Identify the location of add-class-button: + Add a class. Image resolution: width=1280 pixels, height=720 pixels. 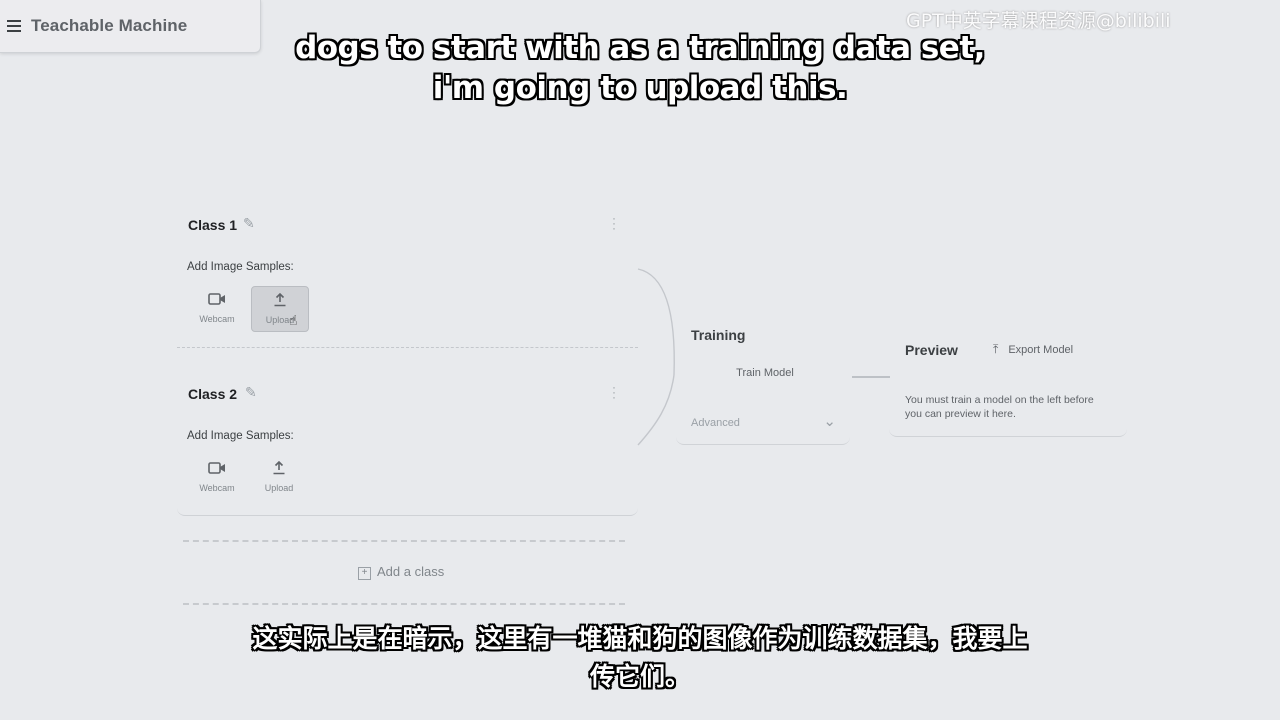
(401, 572).